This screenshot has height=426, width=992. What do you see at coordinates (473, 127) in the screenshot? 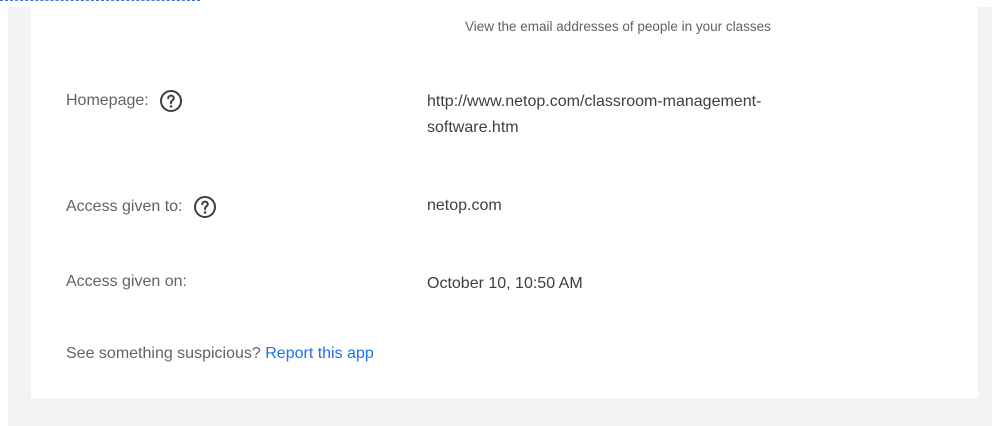
I see `homepage-url-line-2: software.htm` at bounding box center [473, 127].